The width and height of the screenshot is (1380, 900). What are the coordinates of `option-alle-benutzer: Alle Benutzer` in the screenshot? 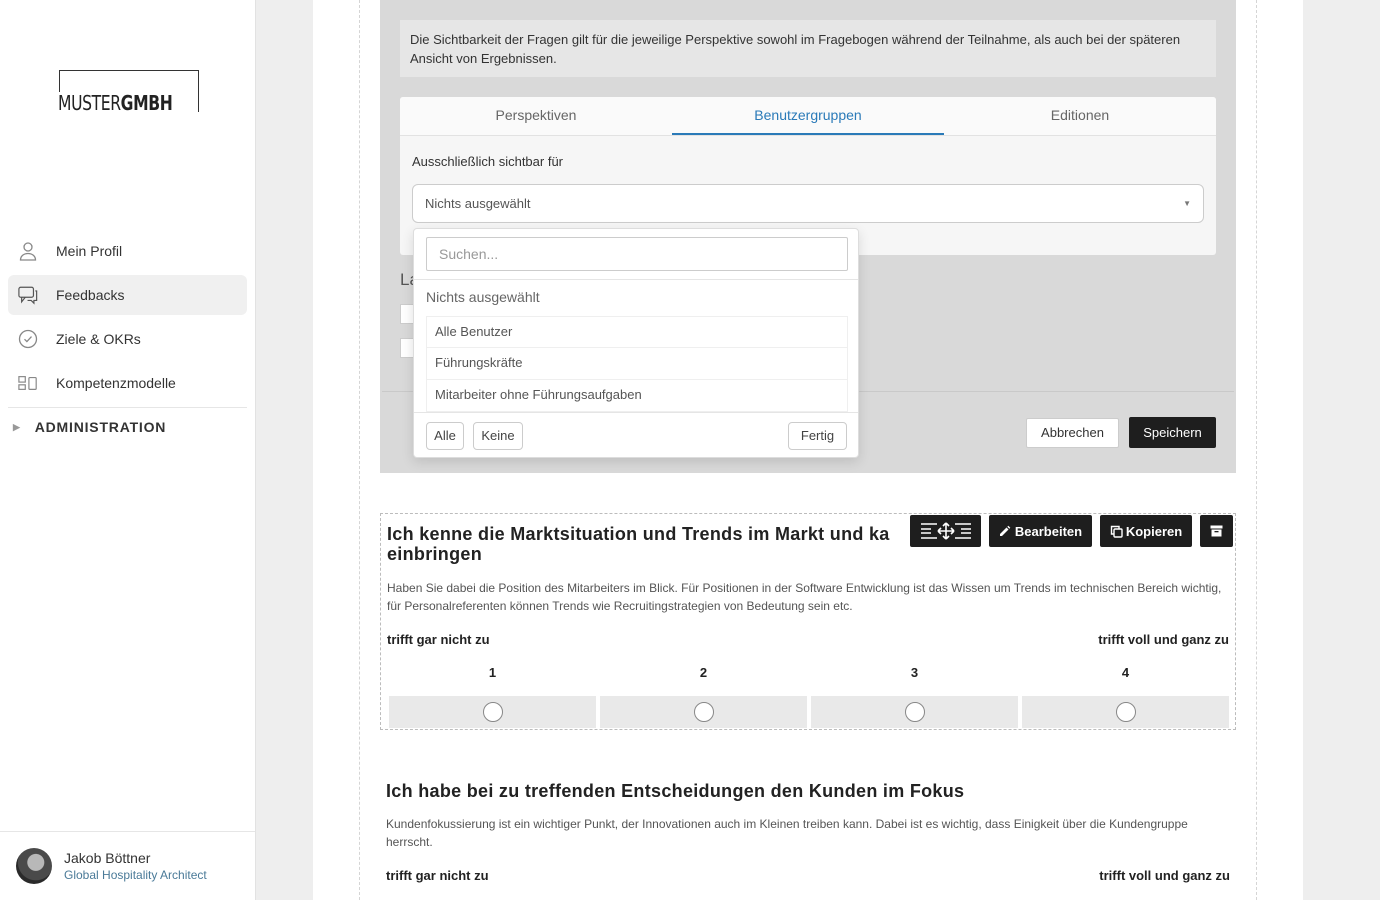 It's located at (637, 332).